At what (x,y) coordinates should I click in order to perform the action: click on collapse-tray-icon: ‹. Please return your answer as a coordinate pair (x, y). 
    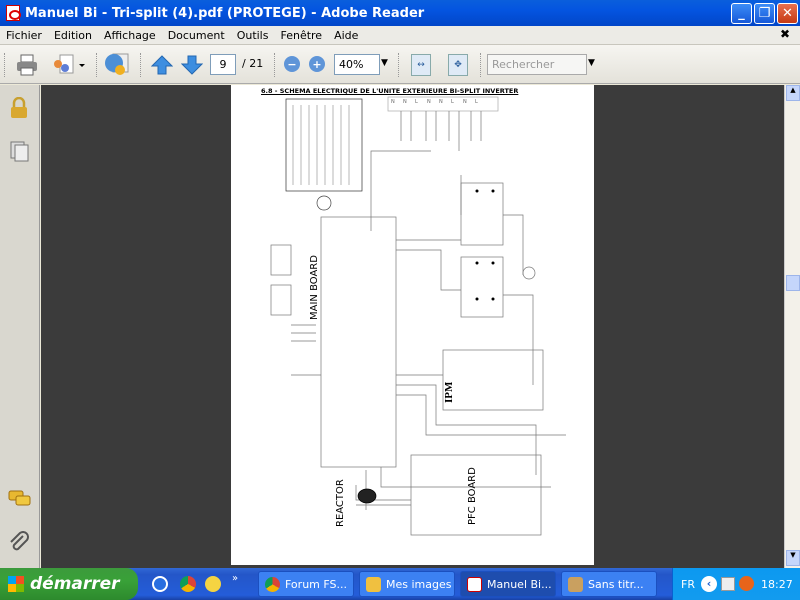
    Looking at the image, I should click on (709, 584).